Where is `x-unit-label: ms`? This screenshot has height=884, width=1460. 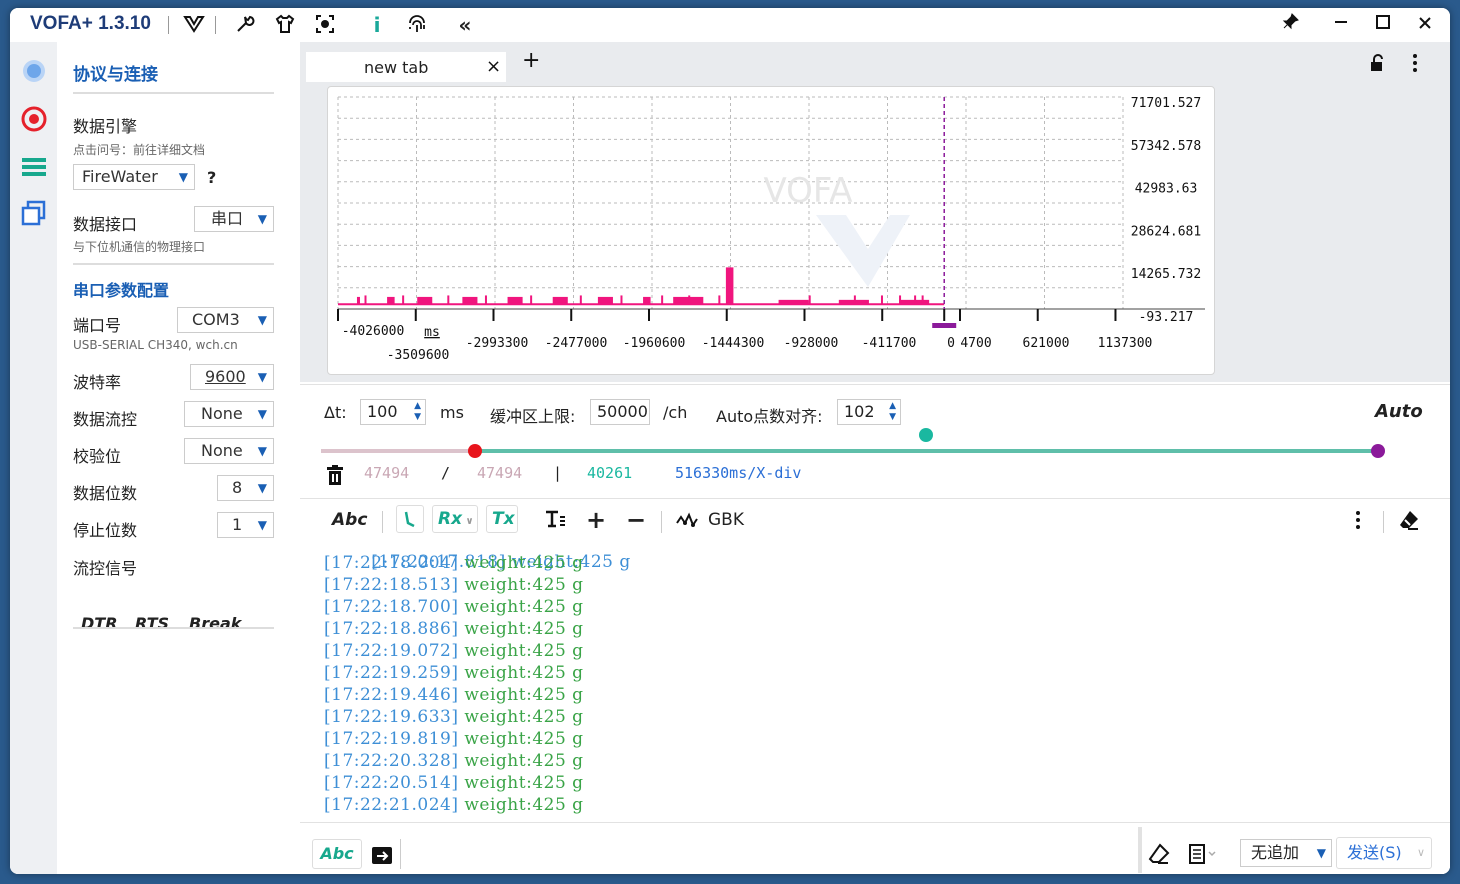
x-unit-label: ms is located at coordinates (432, 332).